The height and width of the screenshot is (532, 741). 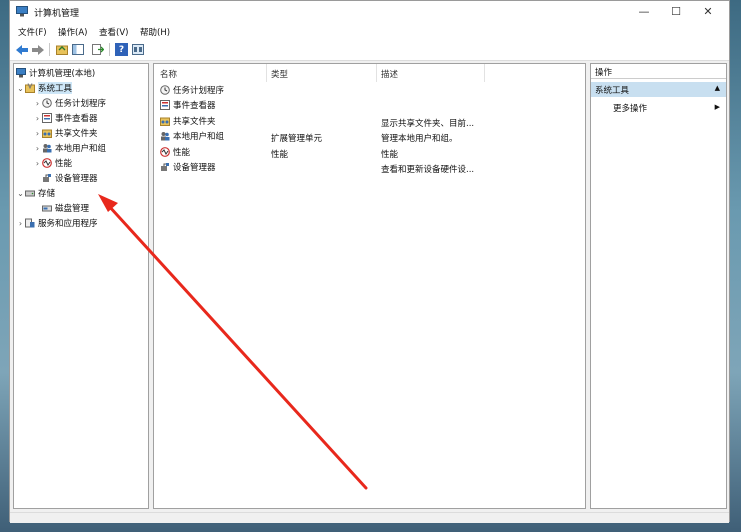 I want to click on tree-label: 磁盘管理, so click(x=72, y=209).